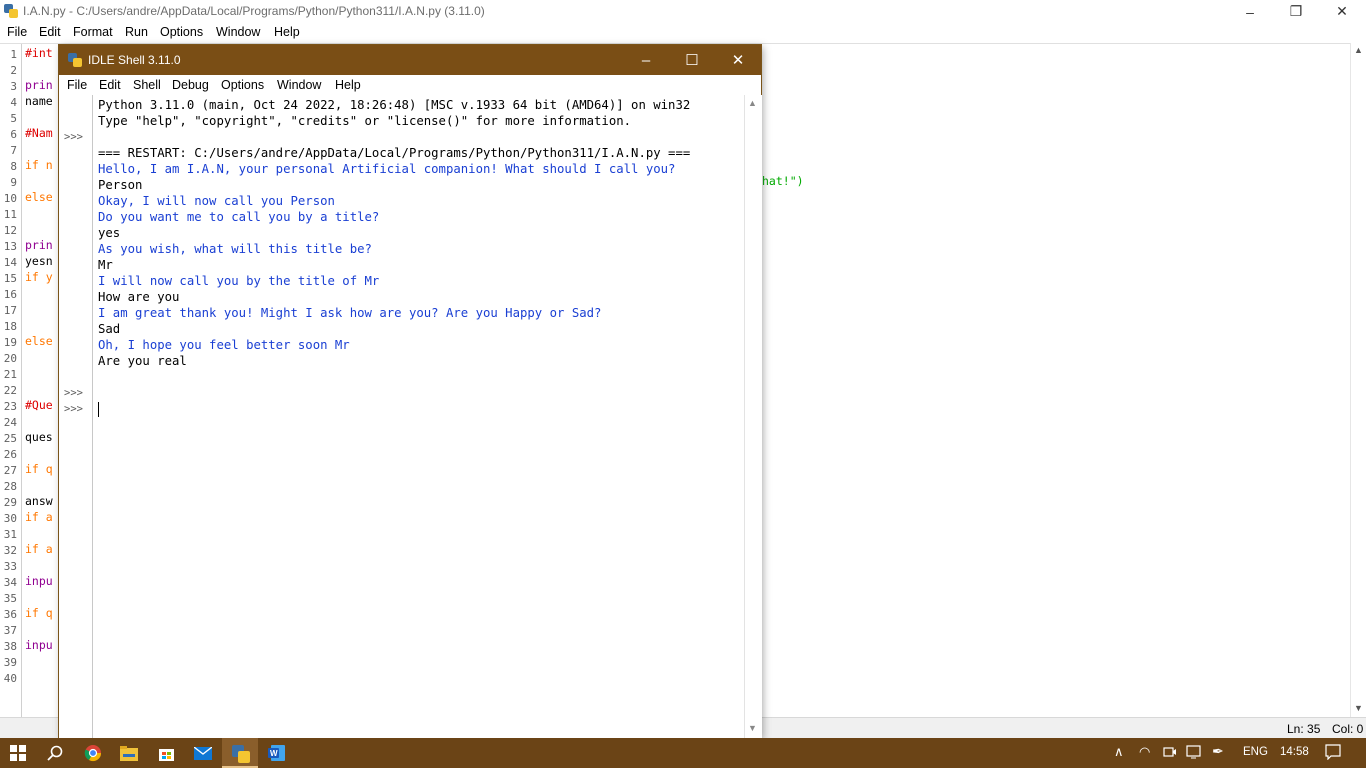 The width and height of the screenshot is (1366, 768). What do you see at coordinates (1333, 754) in the screenshot?
I see `notification-icon` at bounding box center [1333, 754].